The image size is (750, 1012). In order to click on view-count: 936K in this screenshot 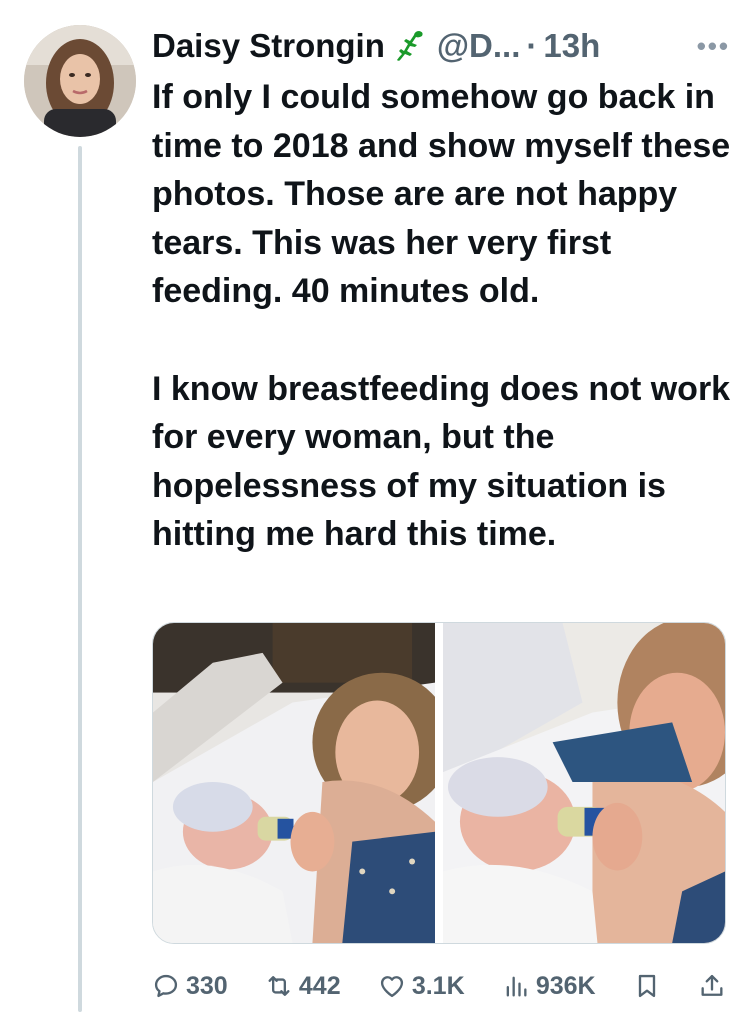, I will do `click(565, 985)`.